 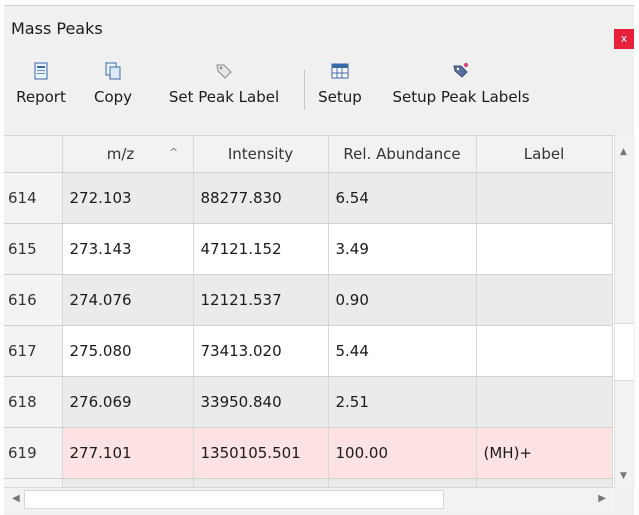 What do you see at coordinates (340, 97) in the screenshot?
I see `setup-label: Setup` at bounding box center [340, 97].